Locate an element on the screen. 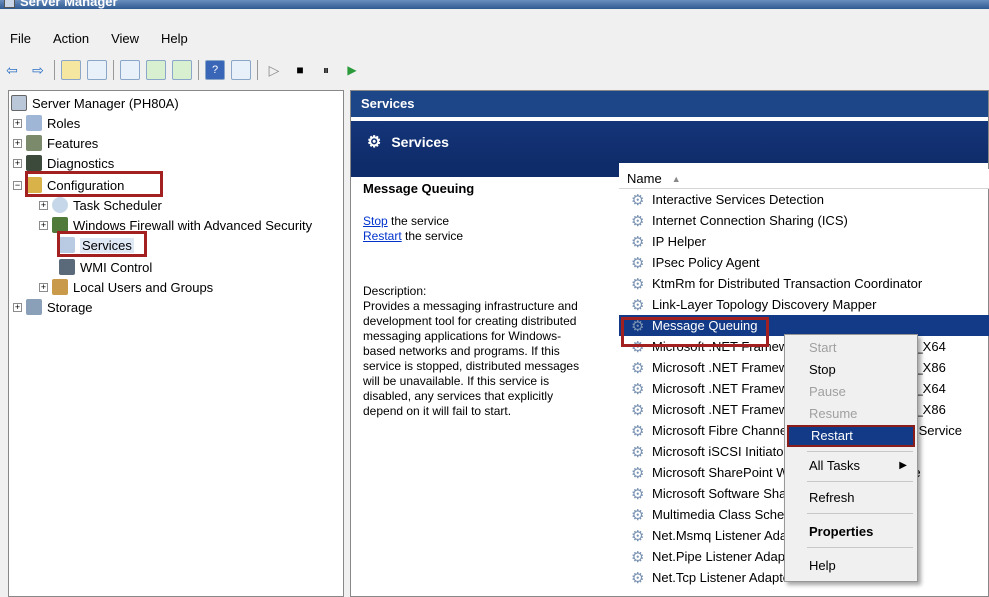  service-row: ⚙ Interactive Services Detection is located at coordinates (804, 199).